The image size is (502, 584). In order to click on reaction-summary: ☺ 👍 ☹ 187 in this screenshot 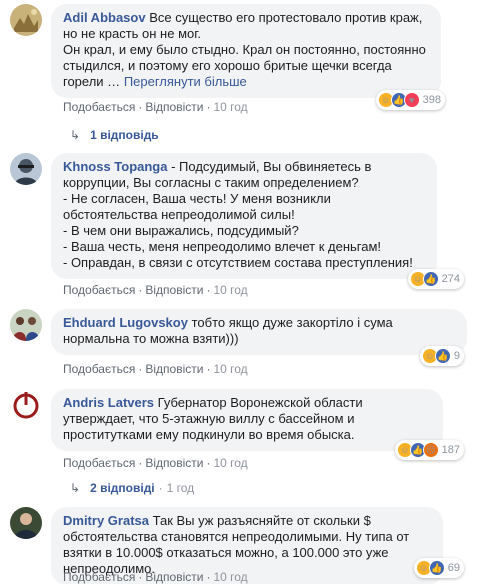, I will do `click(429, 450)`.